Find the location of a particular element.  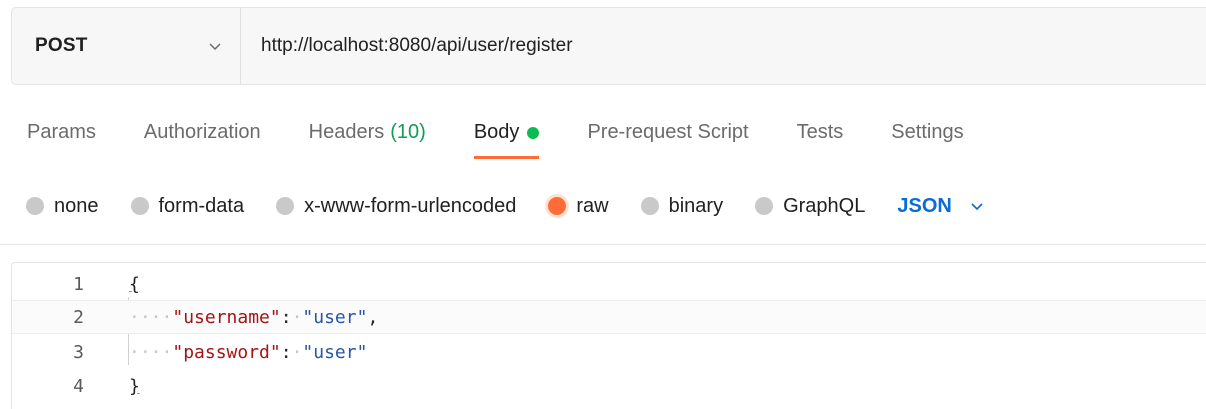

body-type-raw: raw is located at coordinates (578, 206).